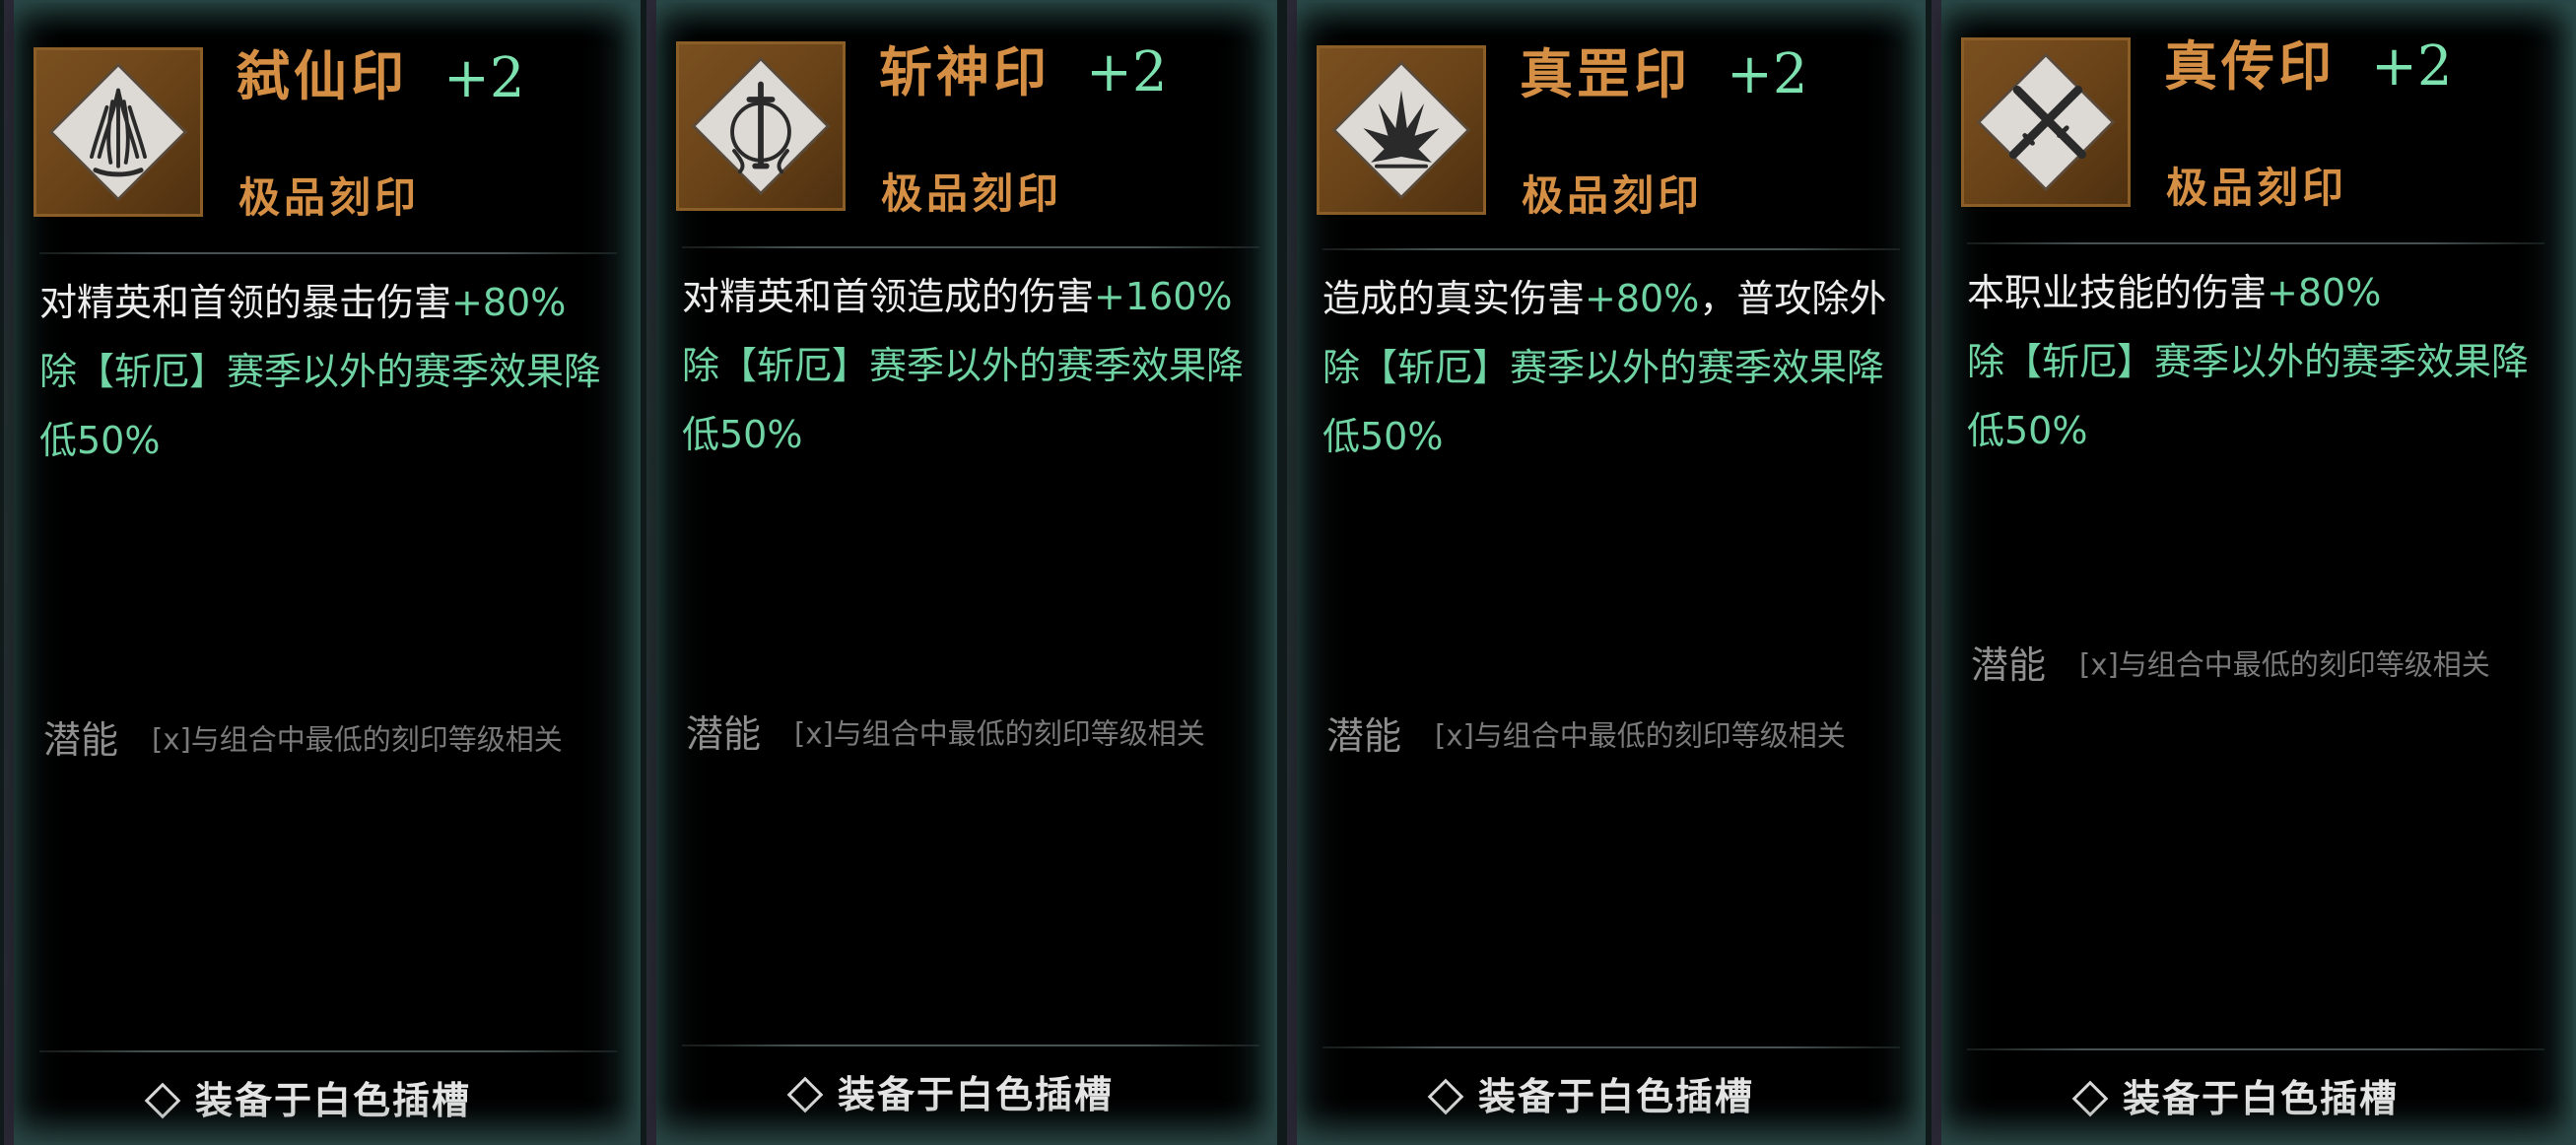 This screenshot has width=2576, height=1145. I want to click on spike-burst-seal-icon, so click(1401, 130).